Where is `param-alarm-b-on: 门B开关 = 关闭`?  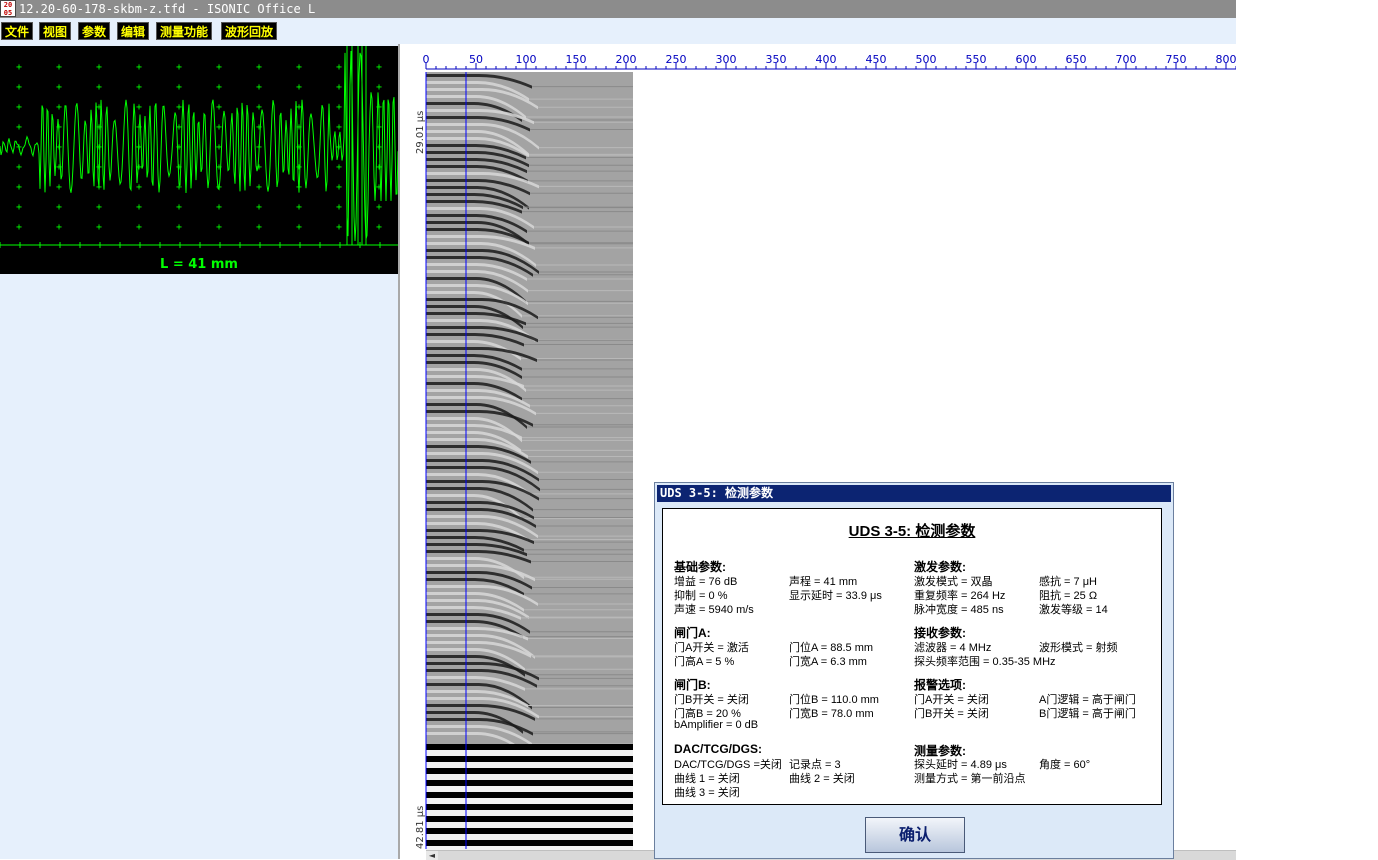 param-alarm-b-on: 门B开关 = 关闭 is located at coordinates (951, 714).